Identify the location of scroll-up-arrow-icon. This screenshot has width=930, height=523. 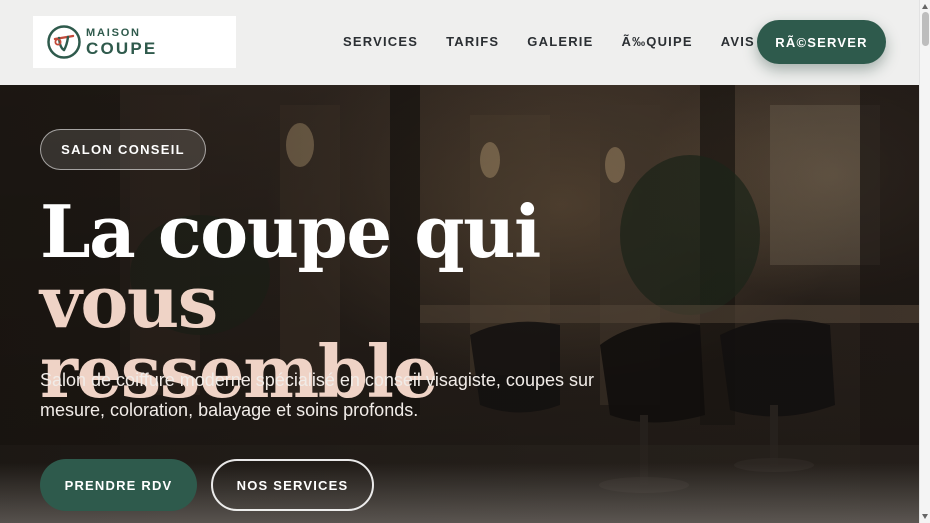
(925, 6).